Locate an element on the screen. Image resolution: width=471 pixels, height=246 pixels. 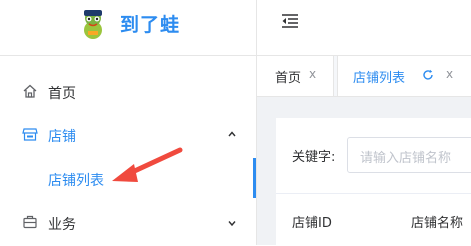
tab-home: 首页 x is located at coordinates (295, 76).